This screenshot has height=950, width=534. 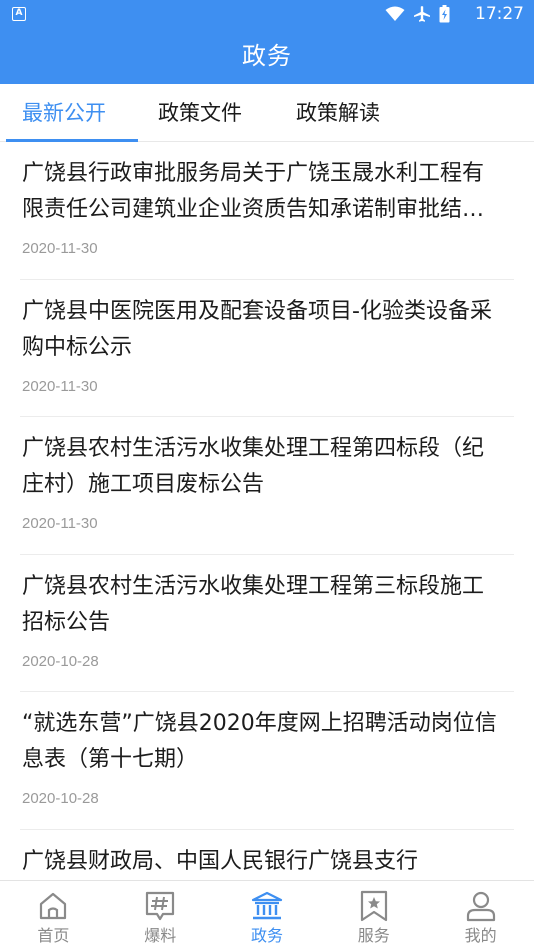 I want to click on tab-policy-interpretation: 政策解读, so click(x=338, y=113).